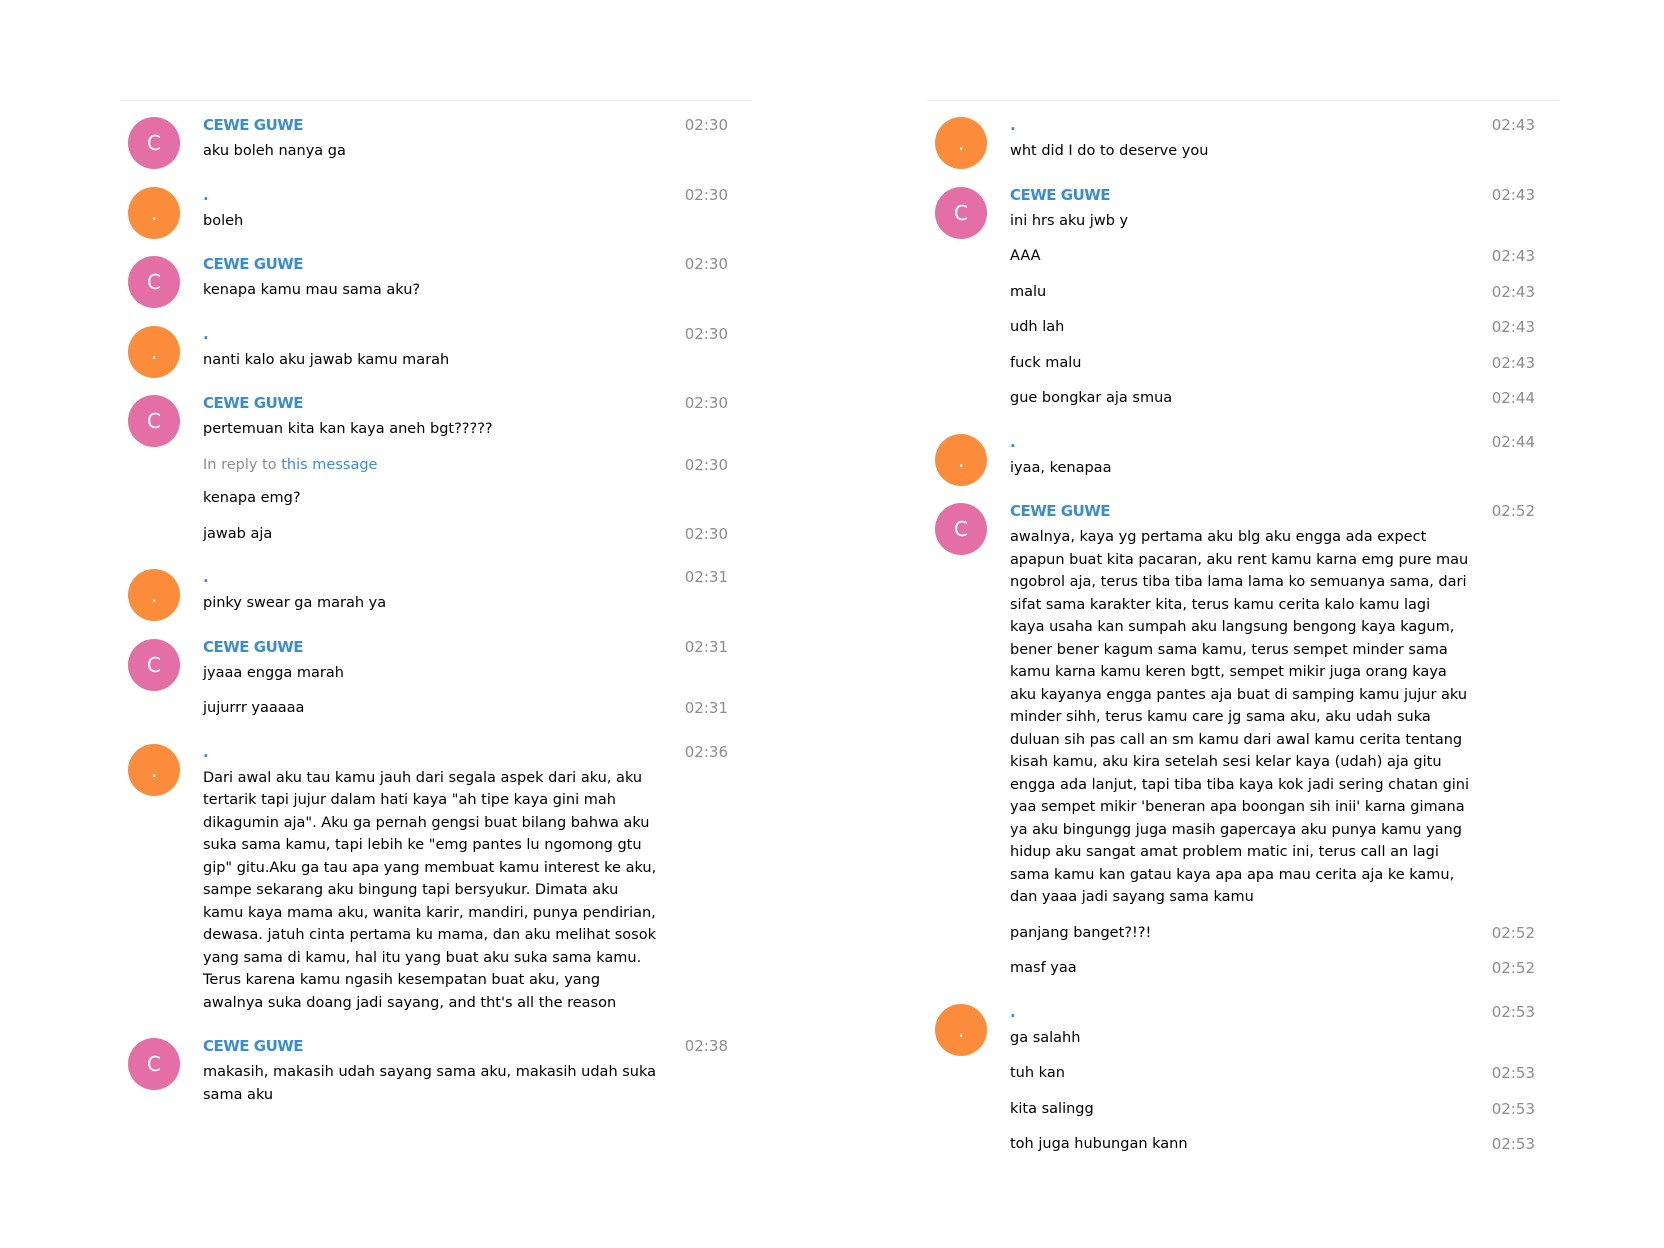  I want to click on message-text: iyaa, kenapaa, so click(1061, 467).